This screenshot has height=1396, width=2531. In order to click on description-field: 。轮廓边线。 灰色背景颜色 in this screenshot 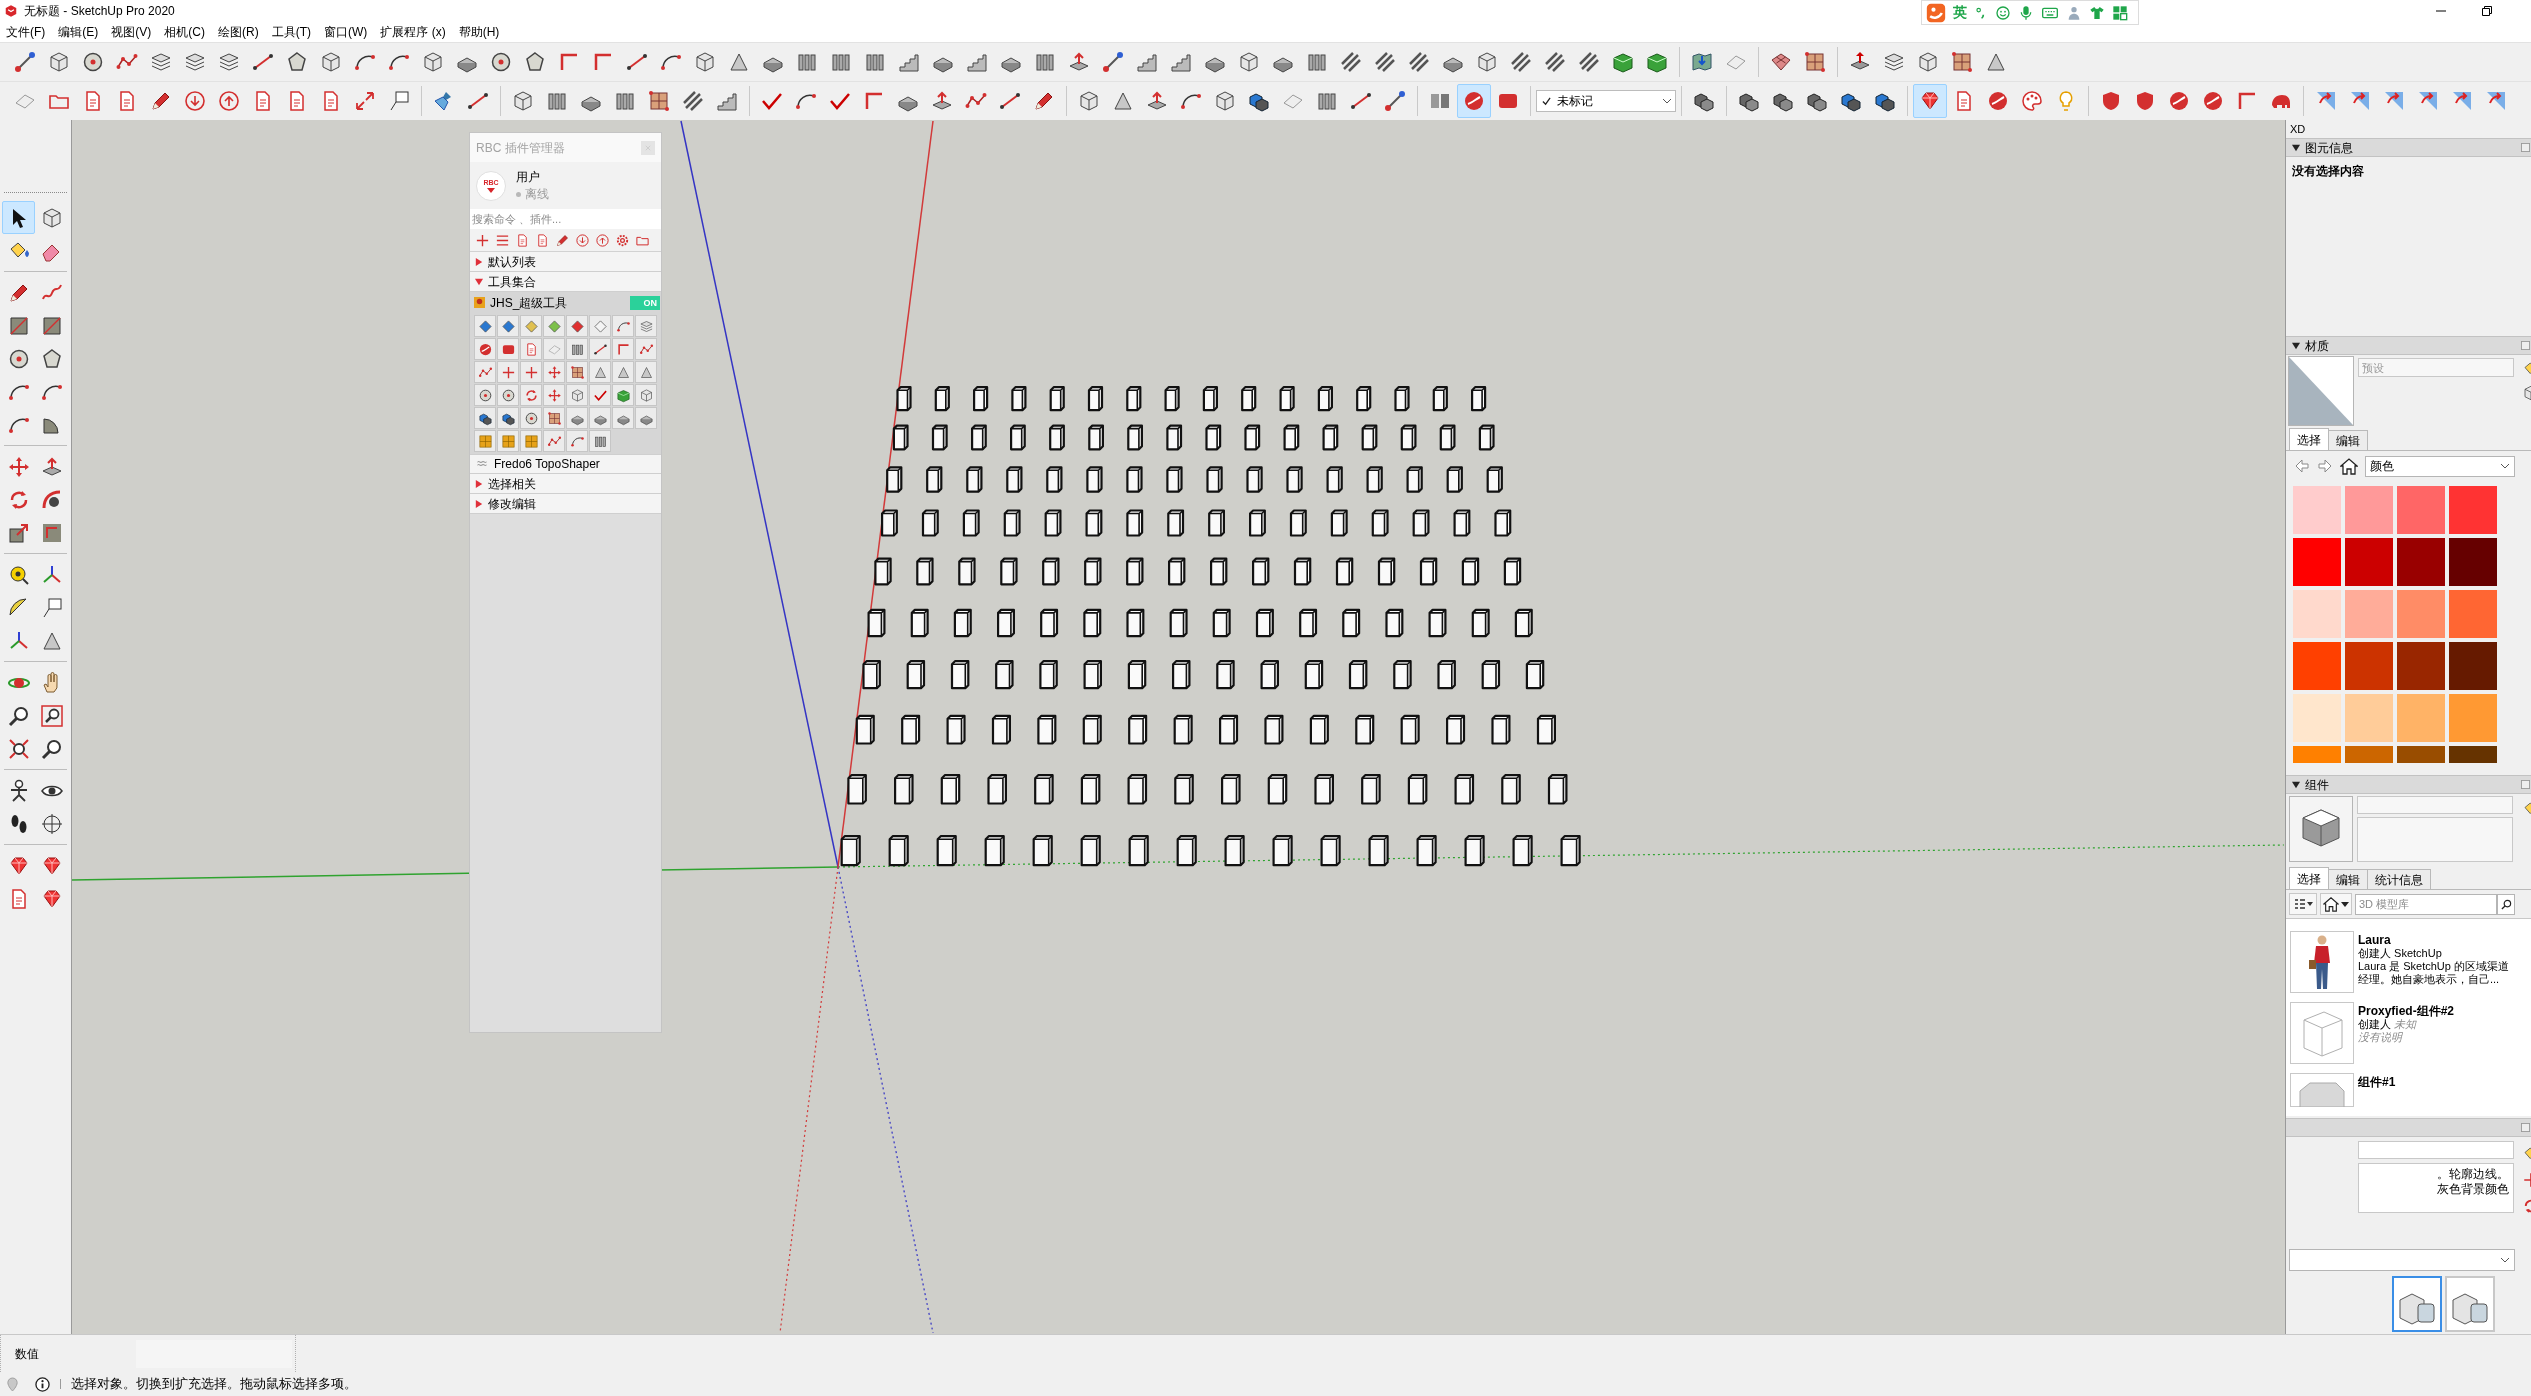, I will do `click(2436, 1188)`.